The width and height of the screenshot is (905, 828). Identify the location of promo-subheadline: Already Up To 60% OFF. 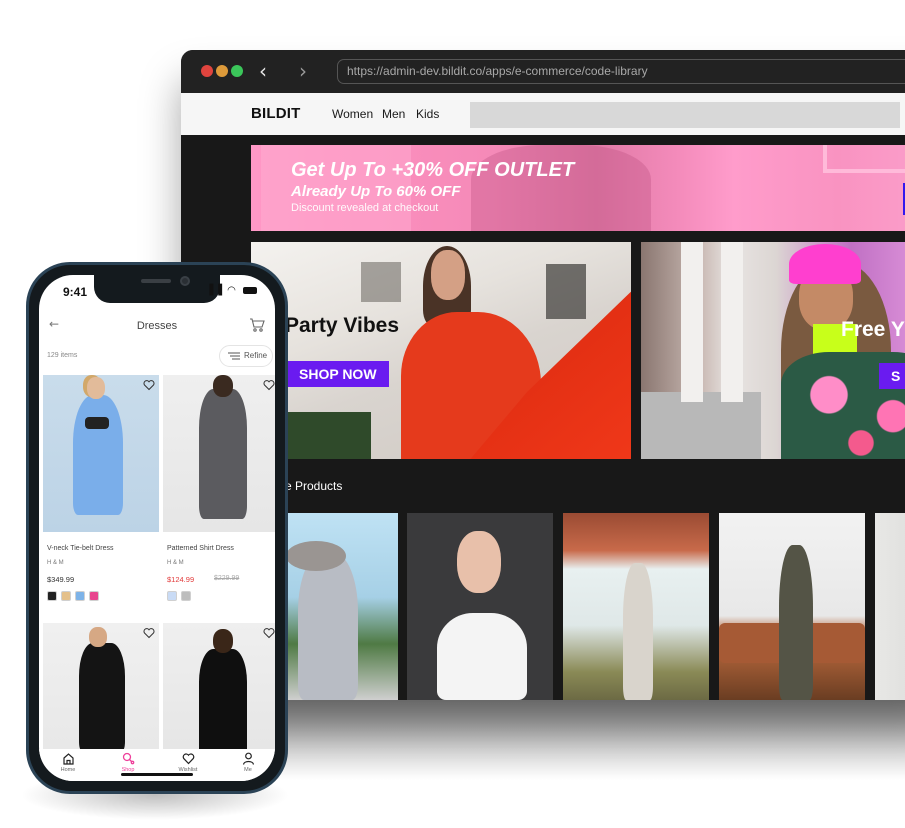
(376, 191).